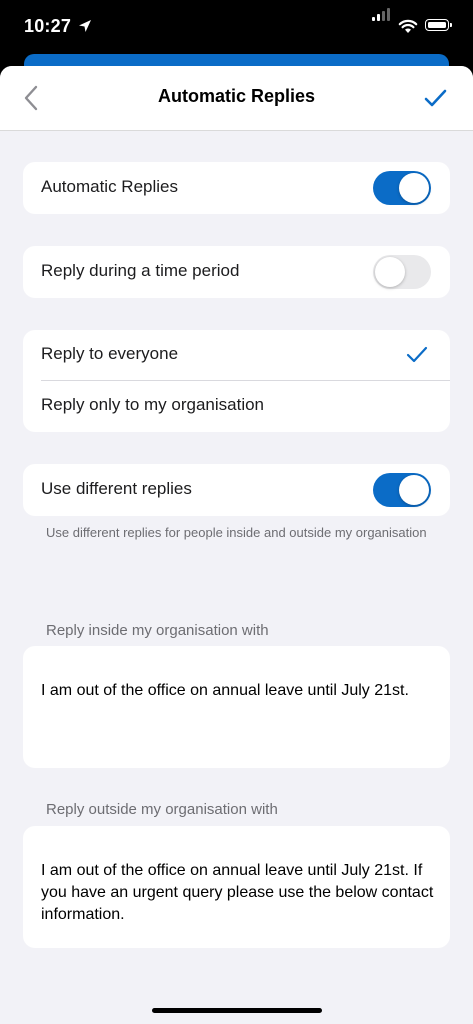 Image resolution: width=473 pixels, height=1024 pixels. What do you see at coordinates (157, 630) in the screenshot?
I see `inside-reply-header: Reply inside my organisation with` at bounding box center [157, 630].